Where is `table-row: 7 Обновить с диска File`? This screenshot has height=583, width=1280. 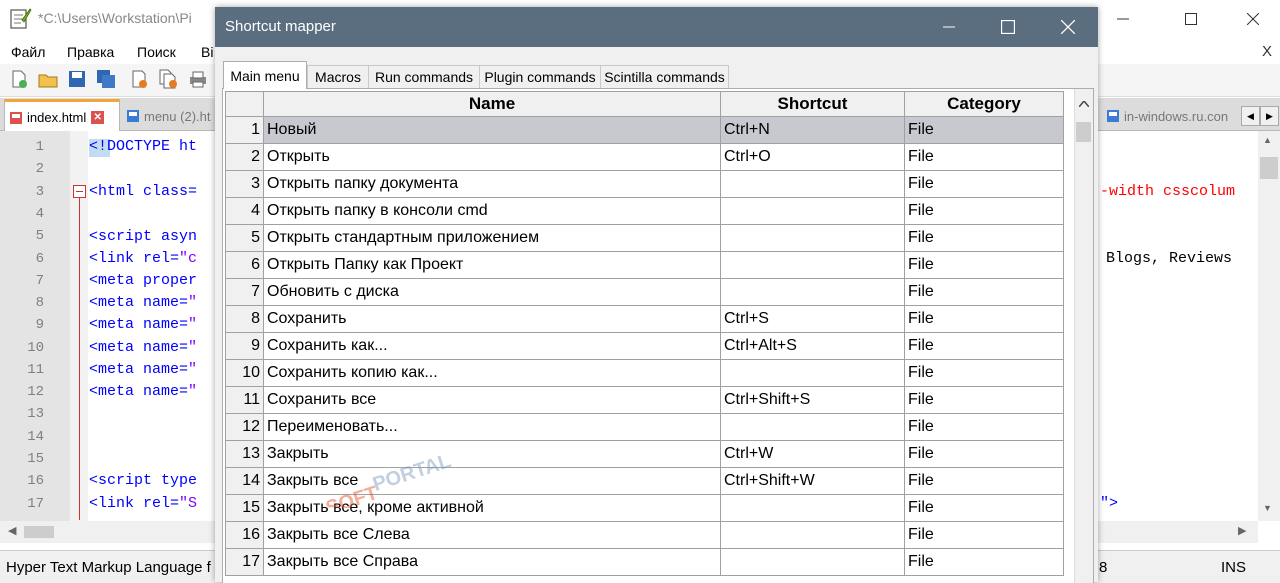 table-row: 7 Обновить с диска File is located at coordinates (644, 292).